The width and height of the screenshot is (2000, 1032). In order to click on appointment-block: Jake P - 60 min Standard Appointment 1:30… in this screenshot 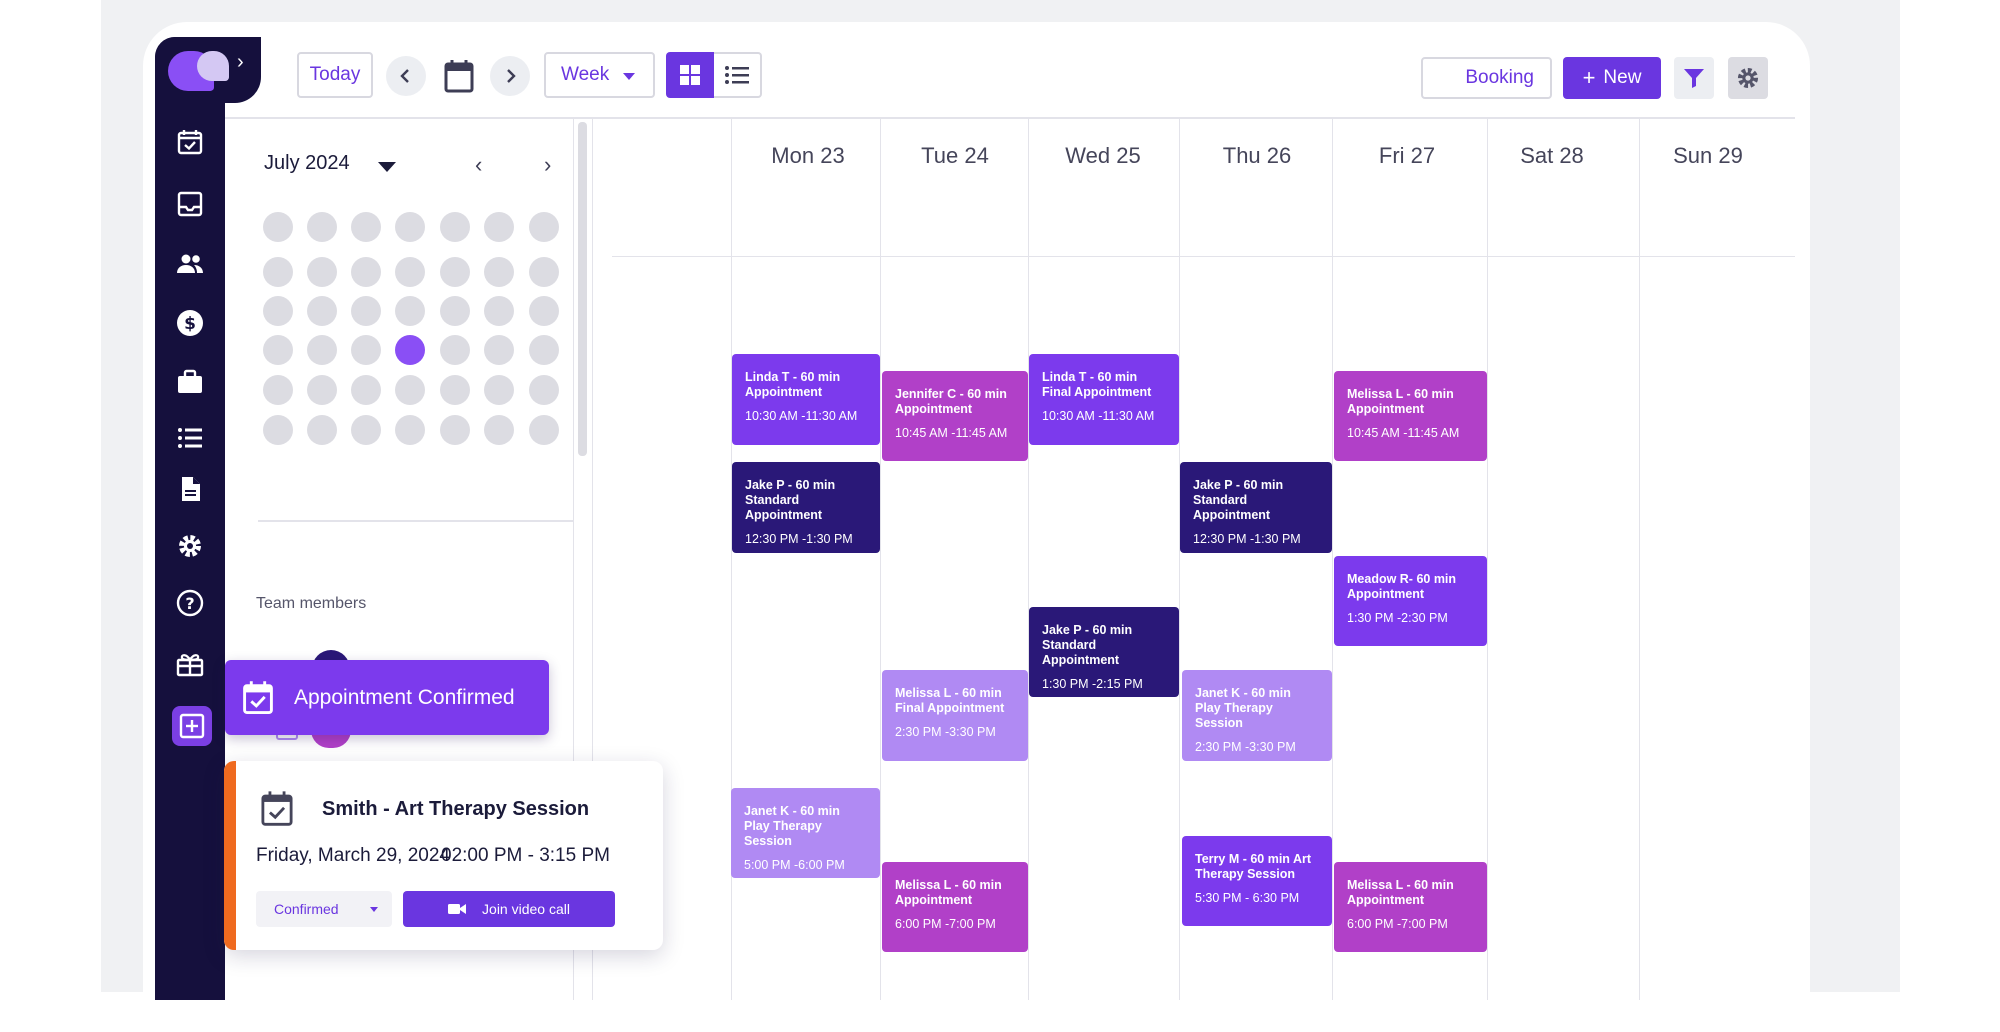, I will do `click(1104, 652)`.